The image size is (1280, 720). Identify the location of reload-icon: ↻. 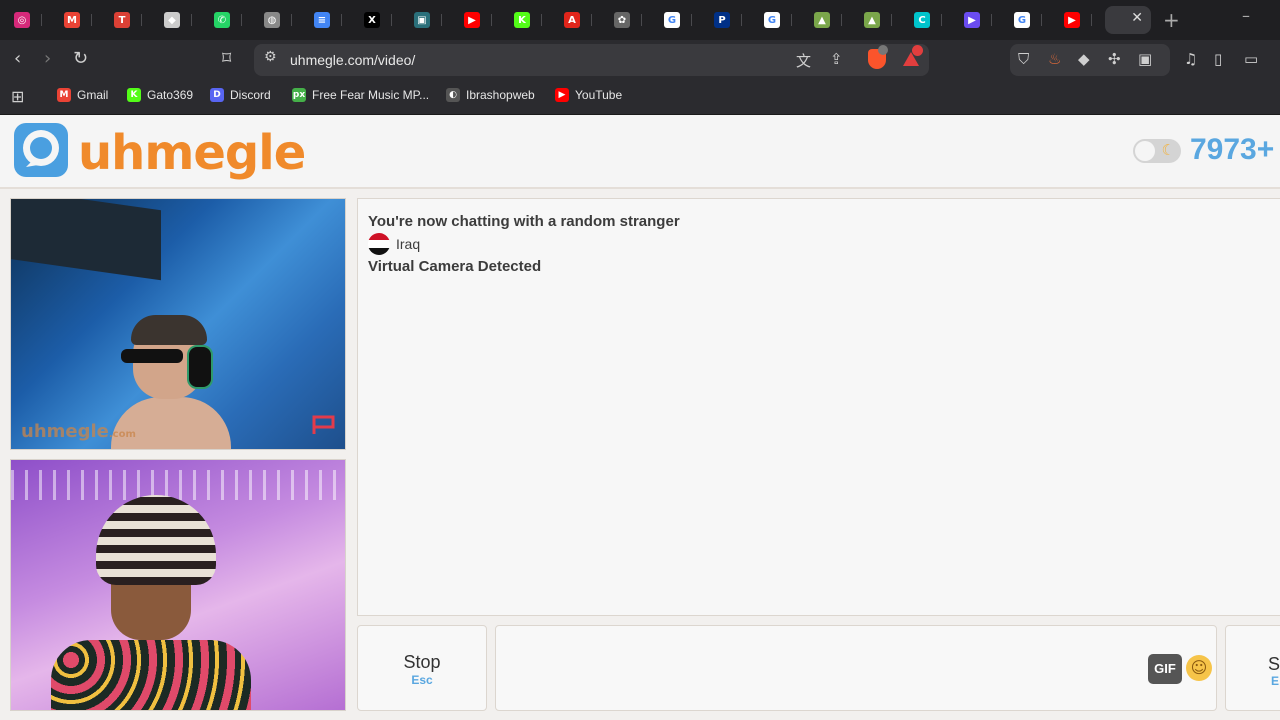
(80, 58).